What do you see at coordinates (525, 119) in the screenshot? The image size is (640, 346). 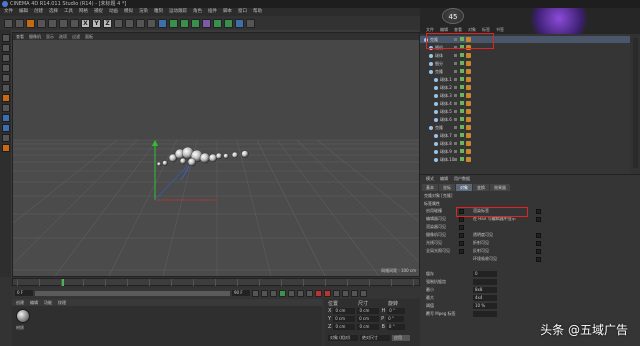 I see `object-row: 球体.6` at bounding box center [525, 119].